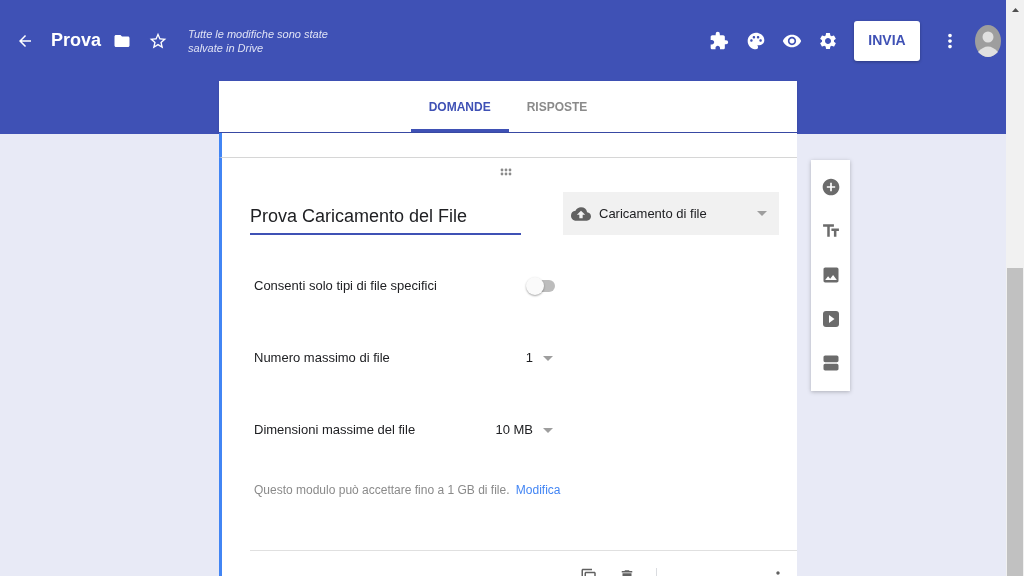  I want to click on send-button: INVIA, so click(887, 40).